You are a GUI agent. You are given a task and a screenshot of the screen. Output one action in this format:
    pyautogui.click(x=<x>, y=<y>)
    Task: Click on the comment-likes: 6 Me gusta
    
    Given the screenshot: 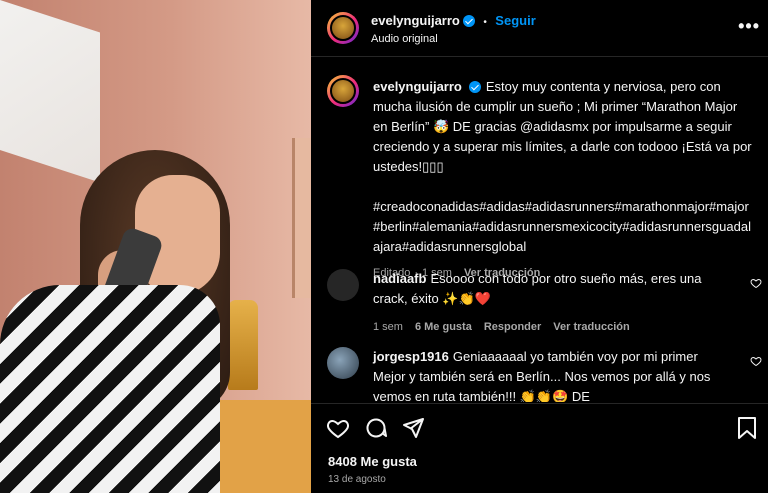 What is the action you would take?
    pyautogui.click(x=443, y=327)
    